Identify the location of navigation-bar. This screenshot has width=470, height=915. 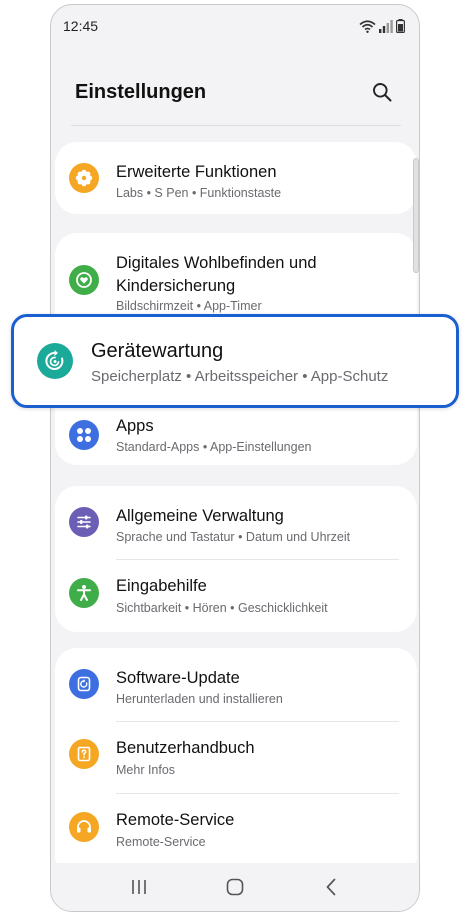
(235, 887).